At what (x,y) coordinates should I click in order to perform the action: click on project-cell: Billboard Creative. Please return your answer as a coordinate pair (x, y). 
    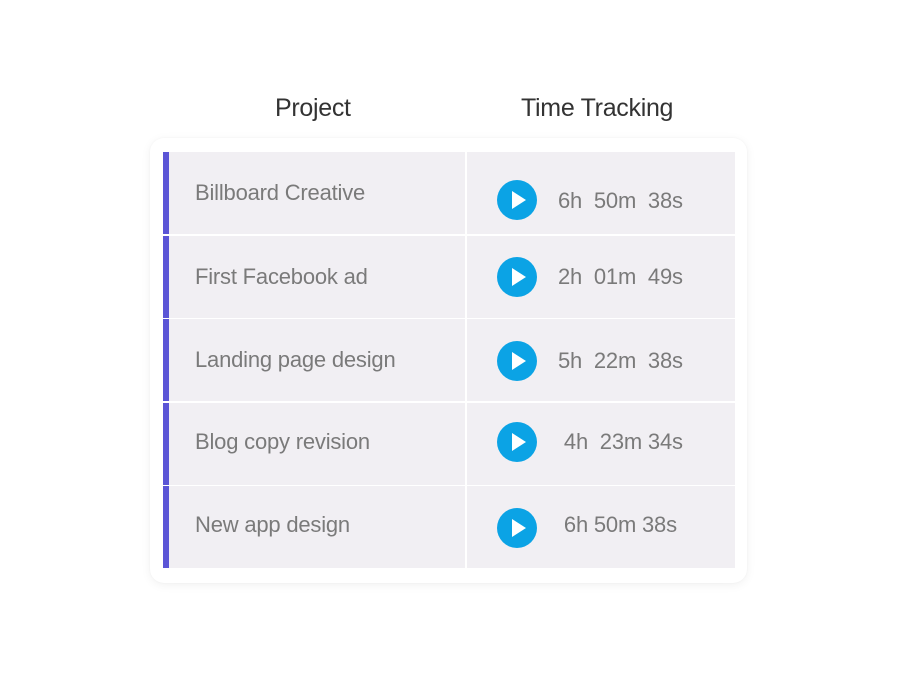
    Looking at the image, I should click on (317, 193).